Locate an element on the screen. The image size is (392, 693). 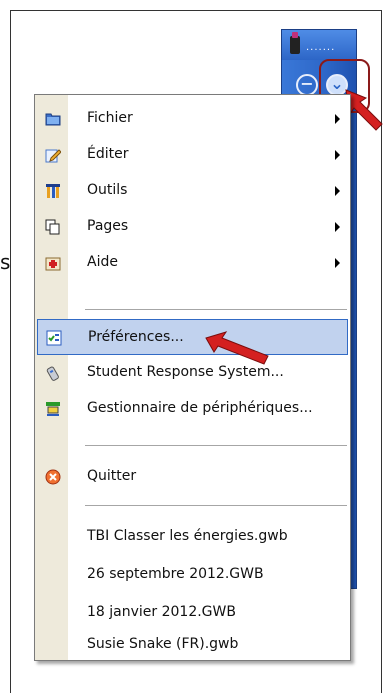
pointer-arrow-icon is located at coordinates (237, 348).